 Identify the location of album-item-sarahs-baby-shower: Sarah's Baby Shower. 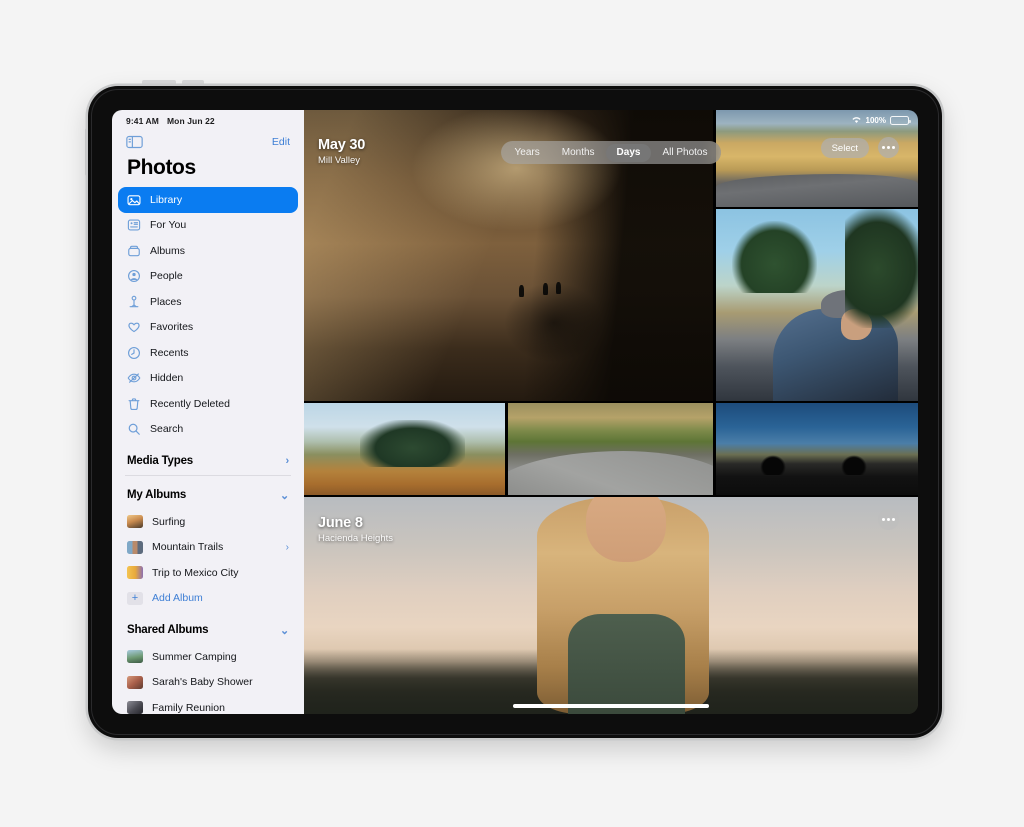
(208, 683).